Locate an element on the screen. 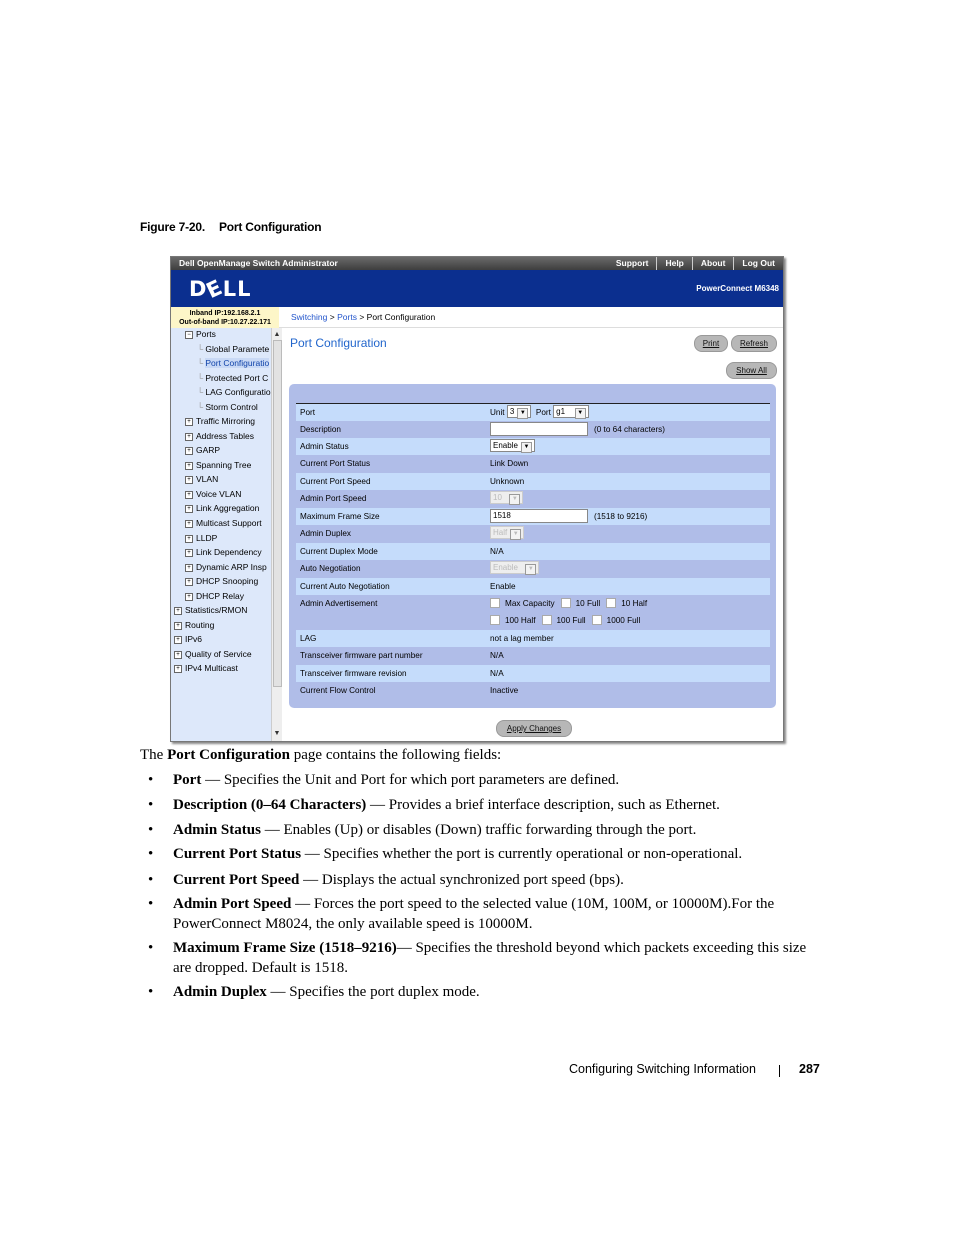 The image size is (954, 1235). sidebar-item: + Quality of Service is located at coordinates (213, 654).